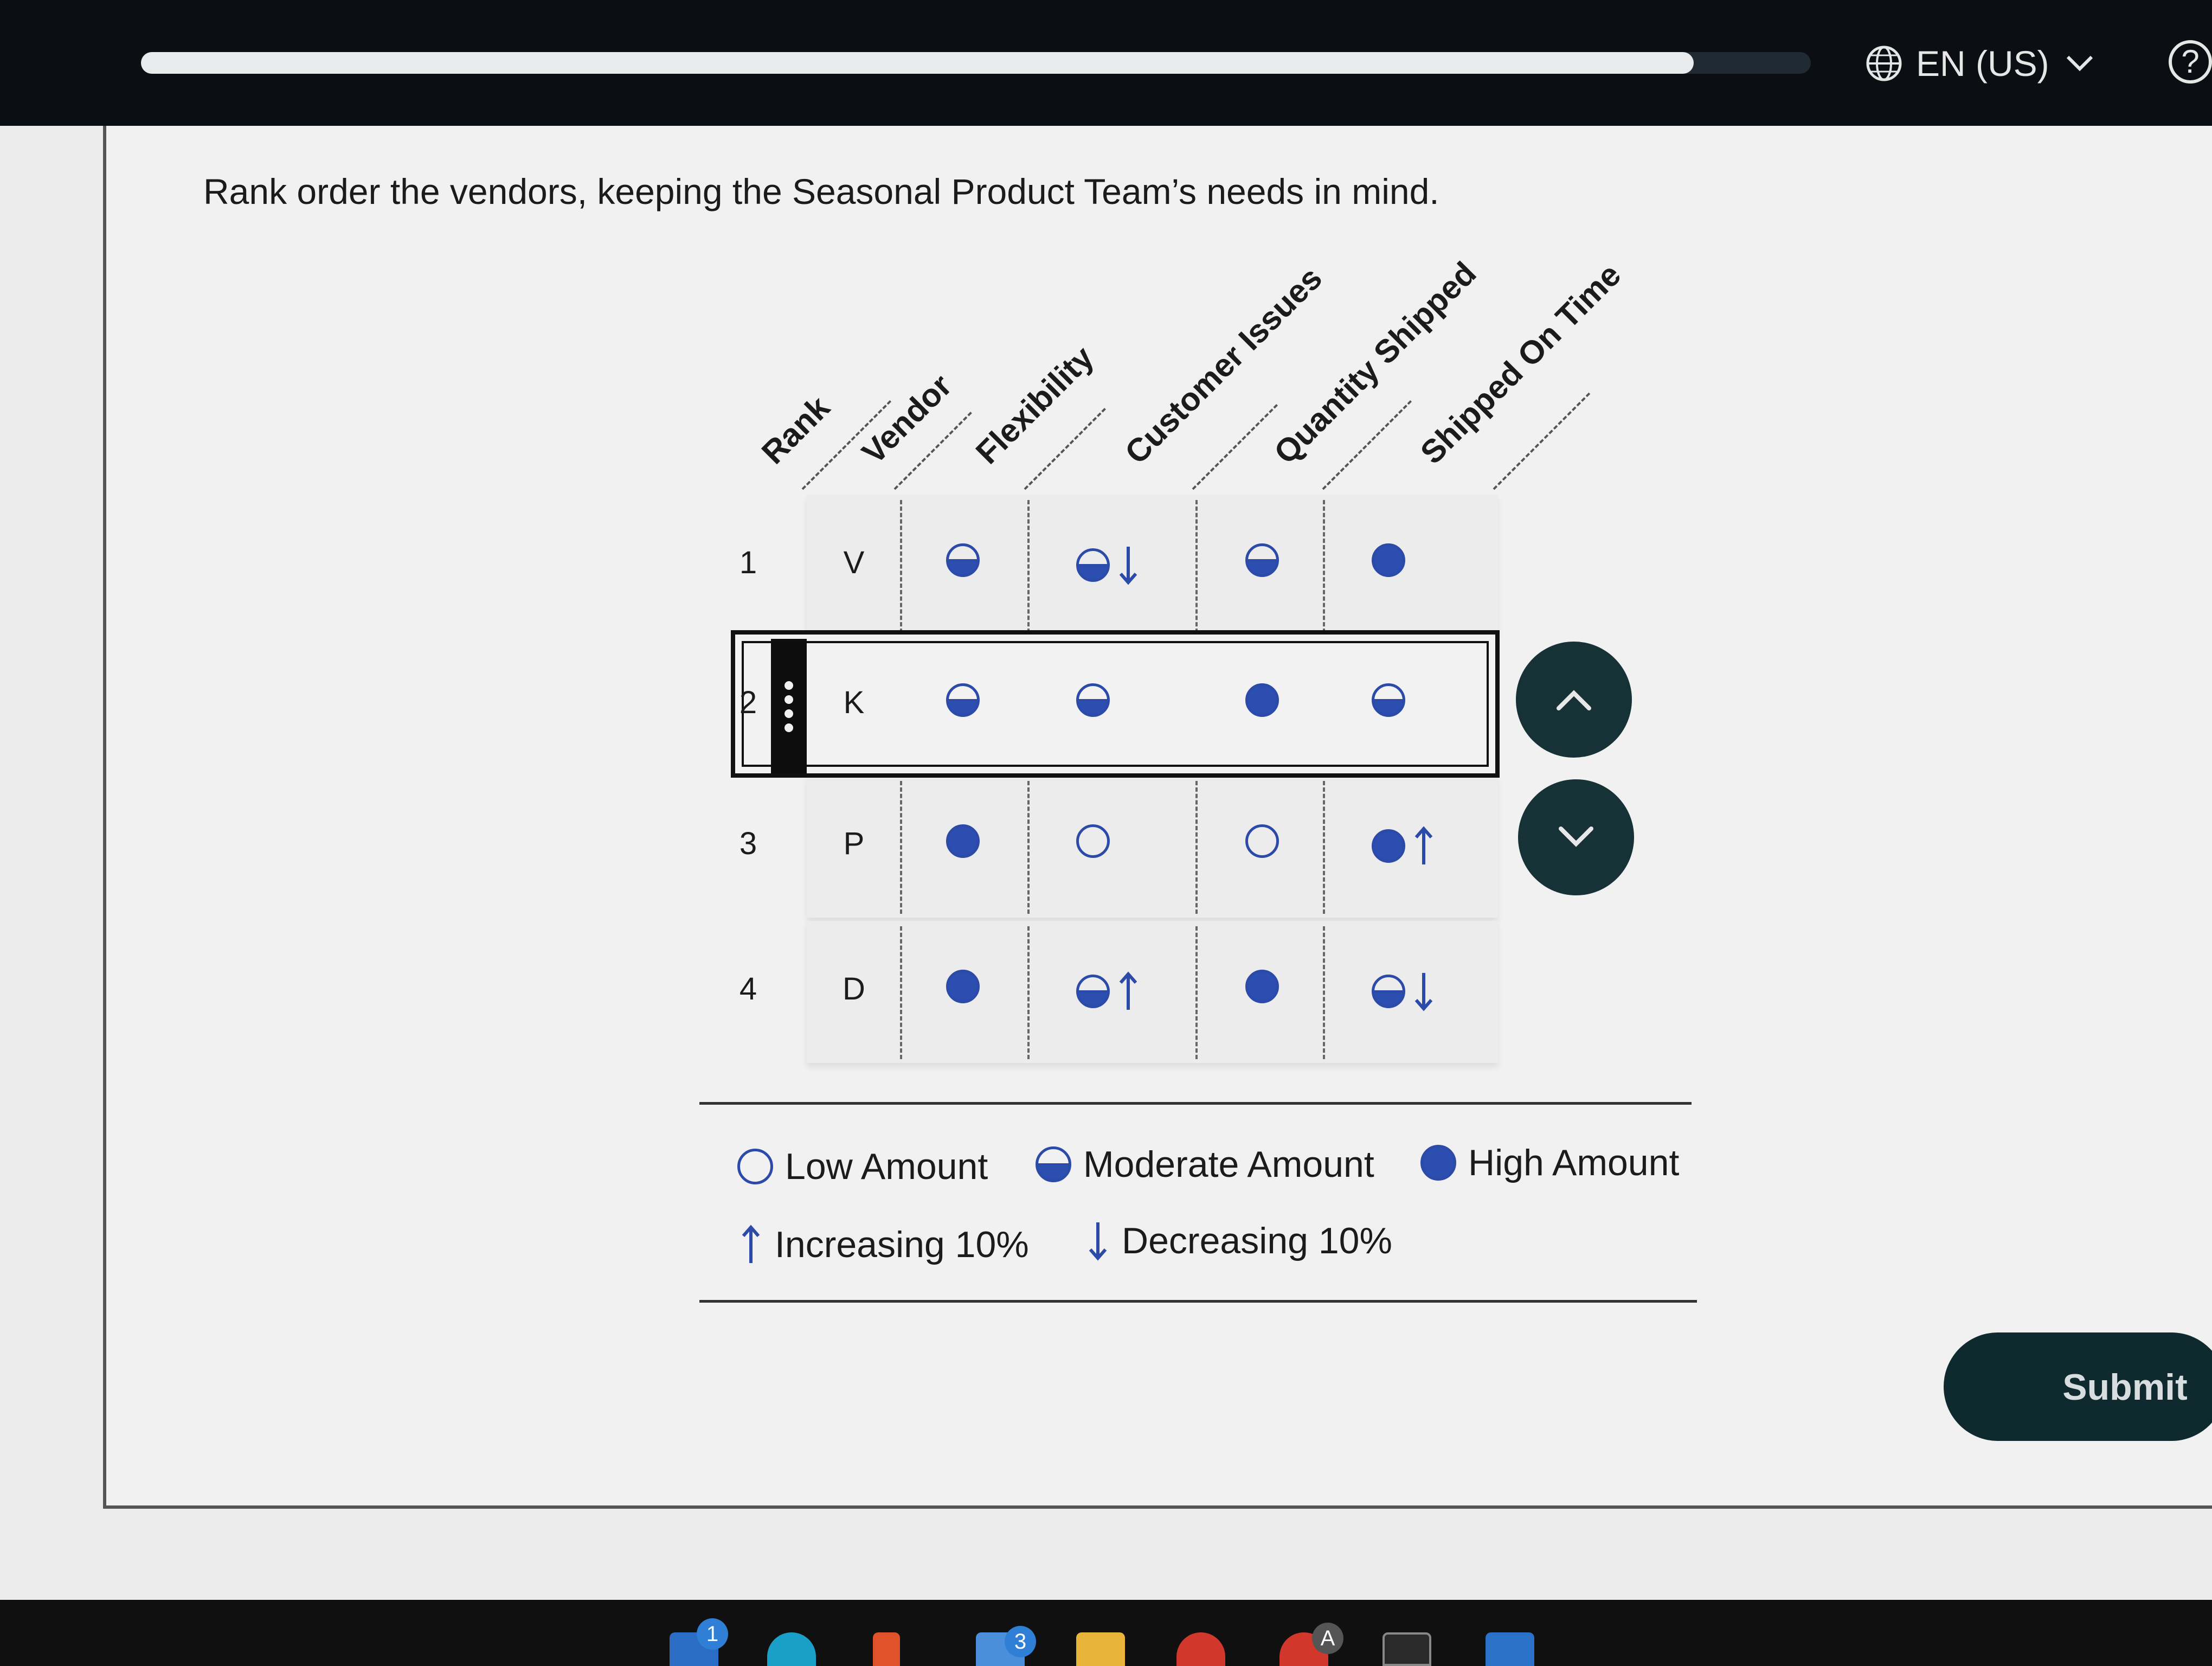  What do you see at coordinates (1020, 1642) in the screenshot?
I see `notification-badge: 3` at bounding box center [1020, 1642].